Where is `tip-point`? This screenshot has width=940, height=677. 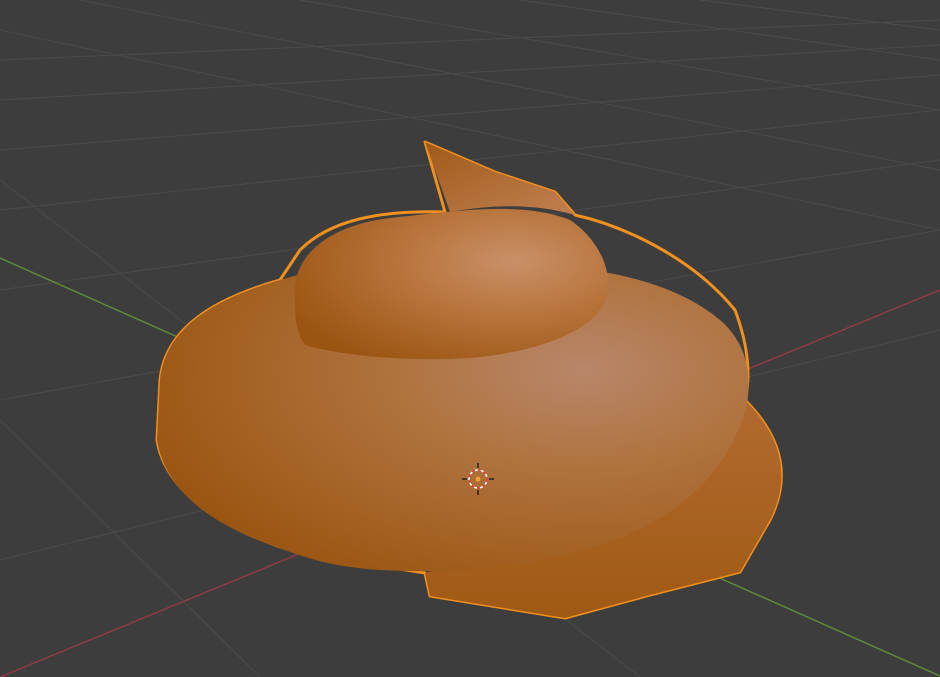 tip-point is located at coordinates (500, 178).